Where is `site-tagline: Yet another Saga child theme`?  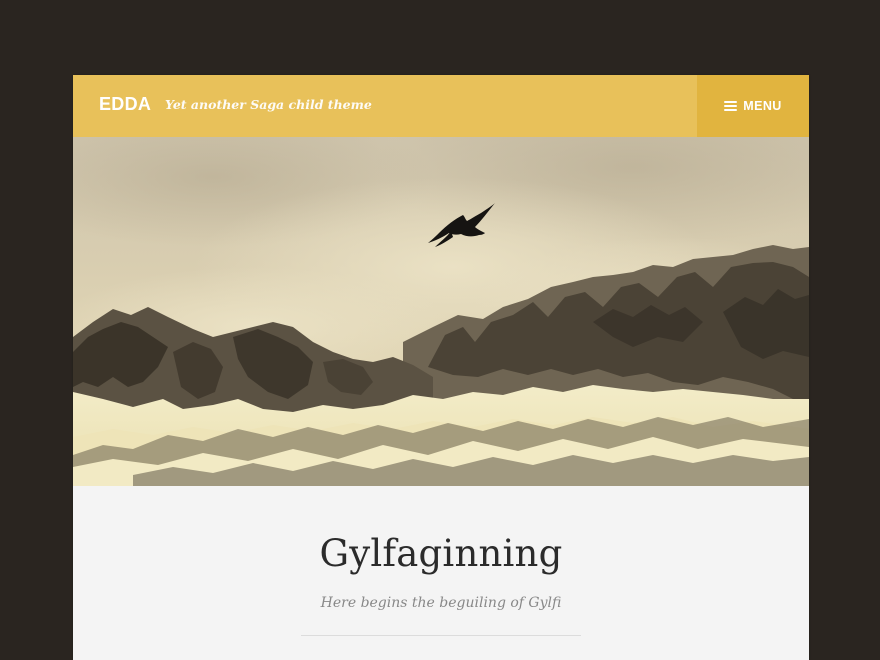
site-tagline: Yet another Saga child theme is located at coordinates (268, 104).